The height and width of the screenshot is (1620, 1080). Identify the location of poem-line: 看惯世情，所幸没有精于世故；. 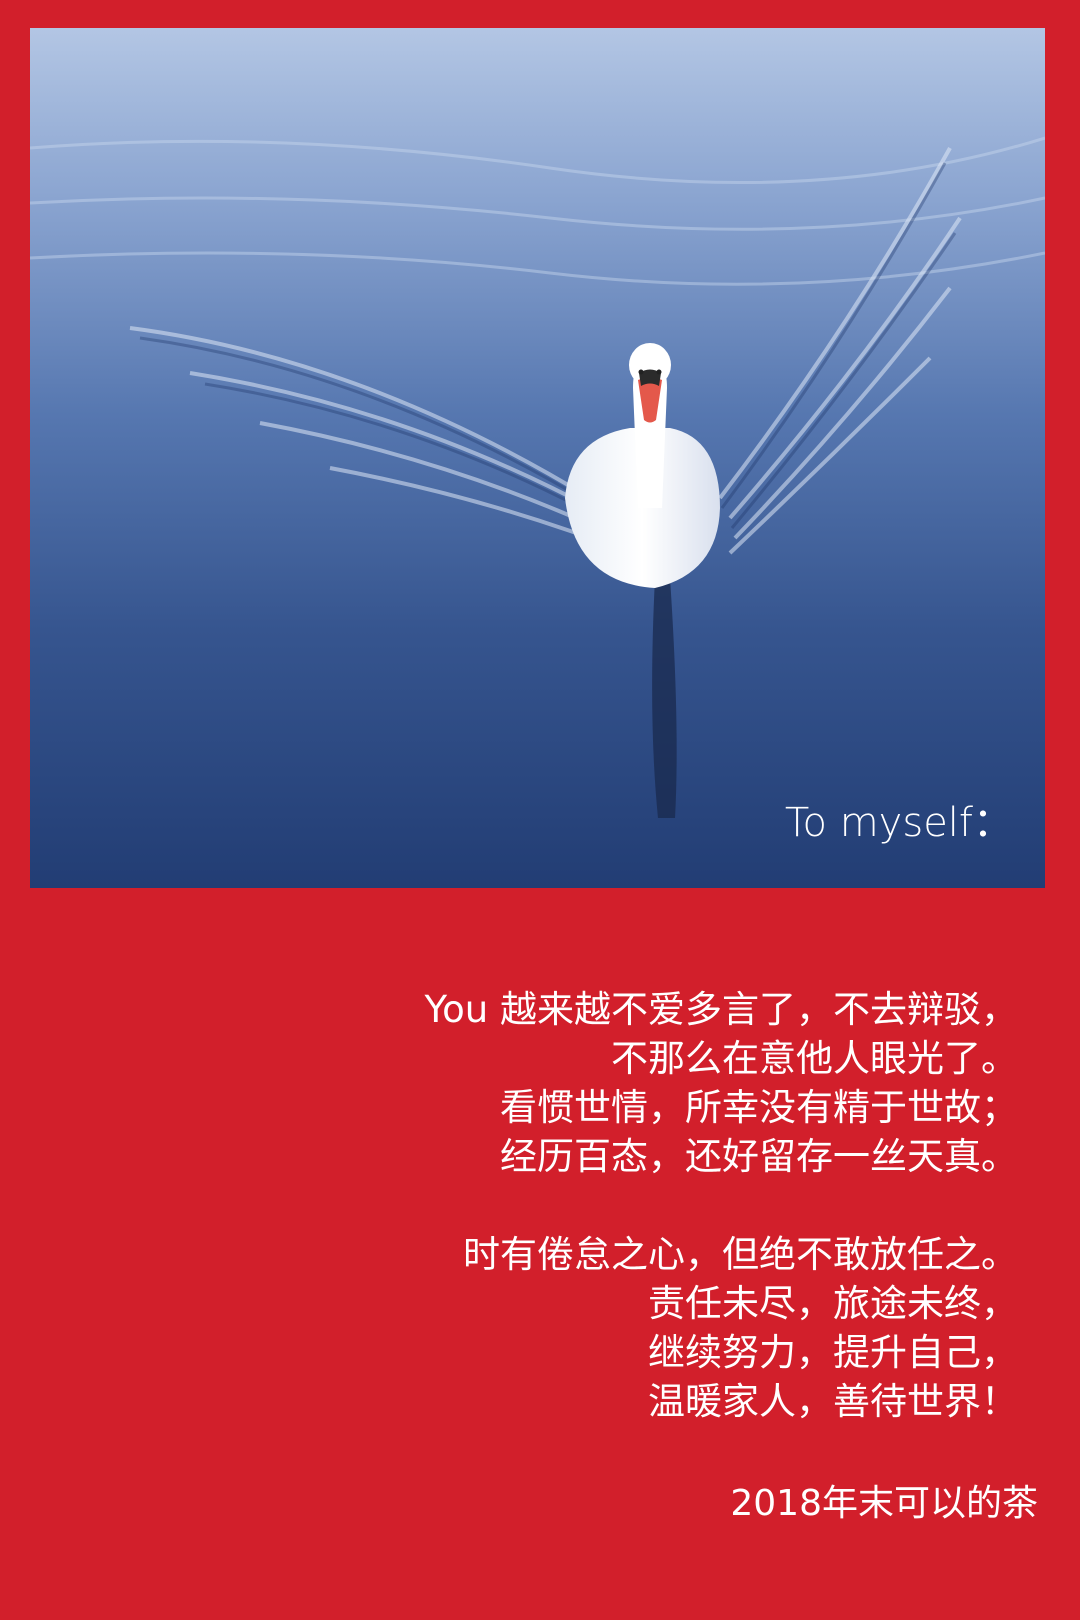
(759, 1107).